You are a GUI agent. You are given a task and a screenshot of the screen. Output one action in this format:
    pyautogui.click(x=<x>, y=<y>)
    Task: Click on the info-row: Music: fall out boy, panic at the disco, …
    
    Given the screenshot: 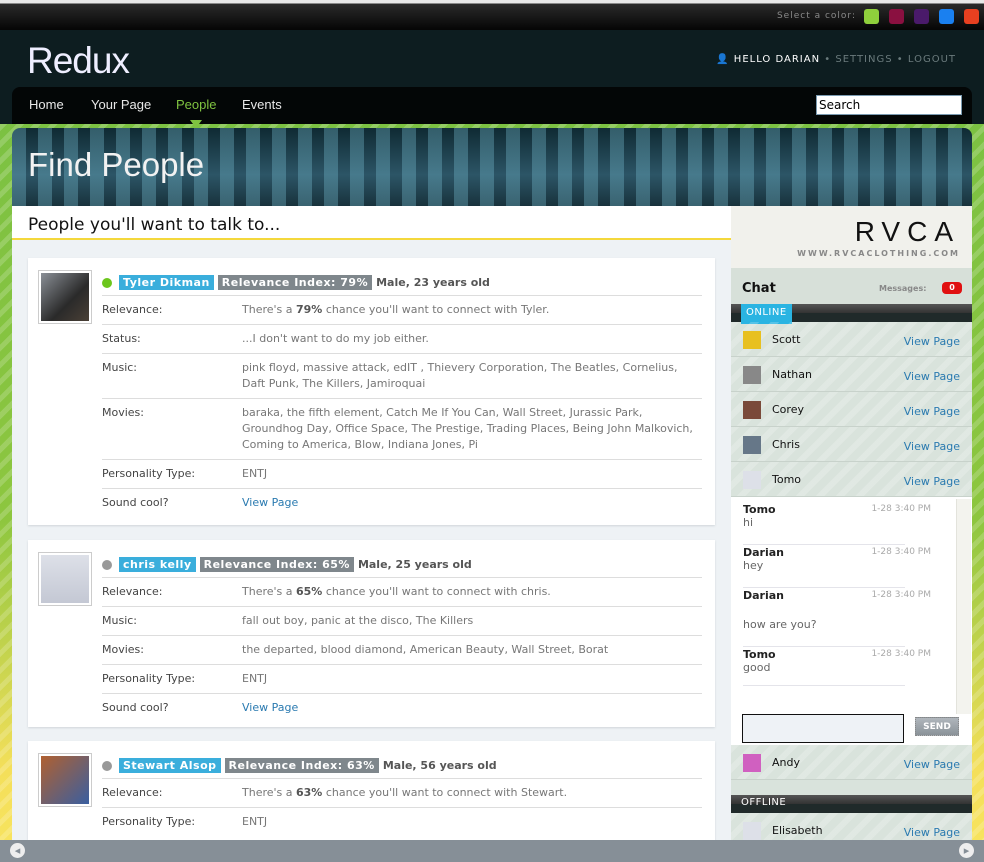 What is the action you would take?
    pyautogui.click(x=402, y=621)
    